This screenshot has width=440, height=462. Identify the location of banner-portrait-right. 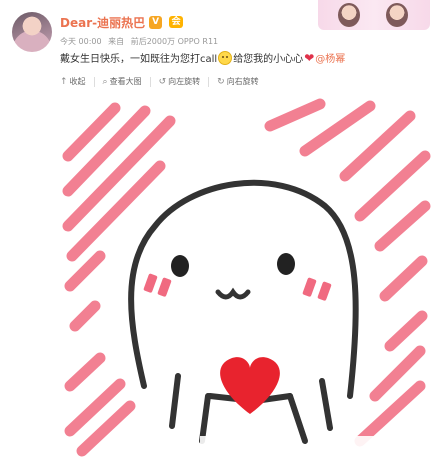
(397, 15).